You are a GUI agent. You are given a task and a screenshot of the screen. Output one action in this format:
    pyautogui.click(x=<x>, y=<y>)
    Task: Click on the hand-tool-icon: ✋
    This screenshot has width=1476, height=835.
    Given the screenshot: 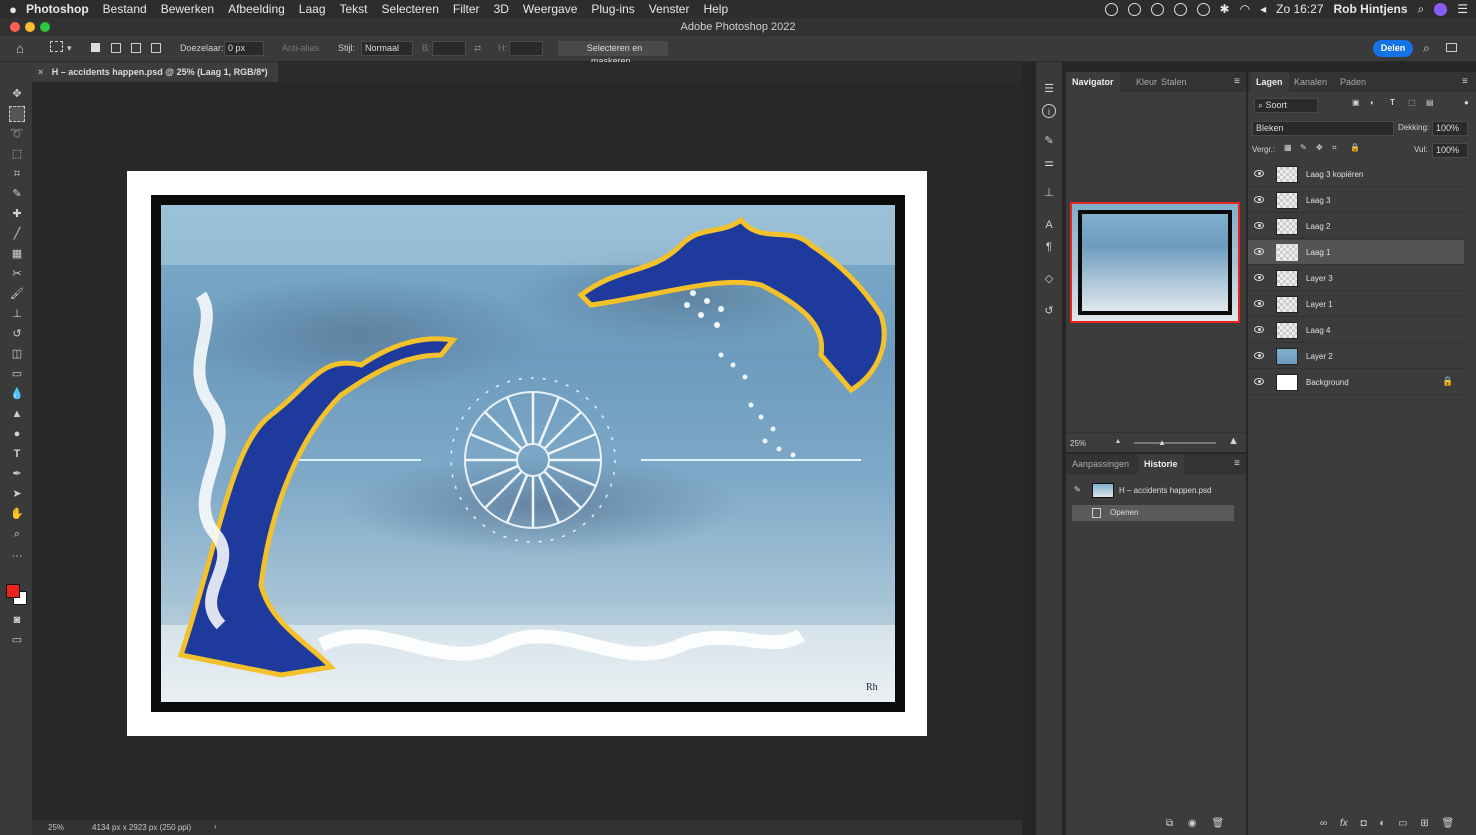 What is the action you would take?
    pyautogui.click(x=17, y=514)
    